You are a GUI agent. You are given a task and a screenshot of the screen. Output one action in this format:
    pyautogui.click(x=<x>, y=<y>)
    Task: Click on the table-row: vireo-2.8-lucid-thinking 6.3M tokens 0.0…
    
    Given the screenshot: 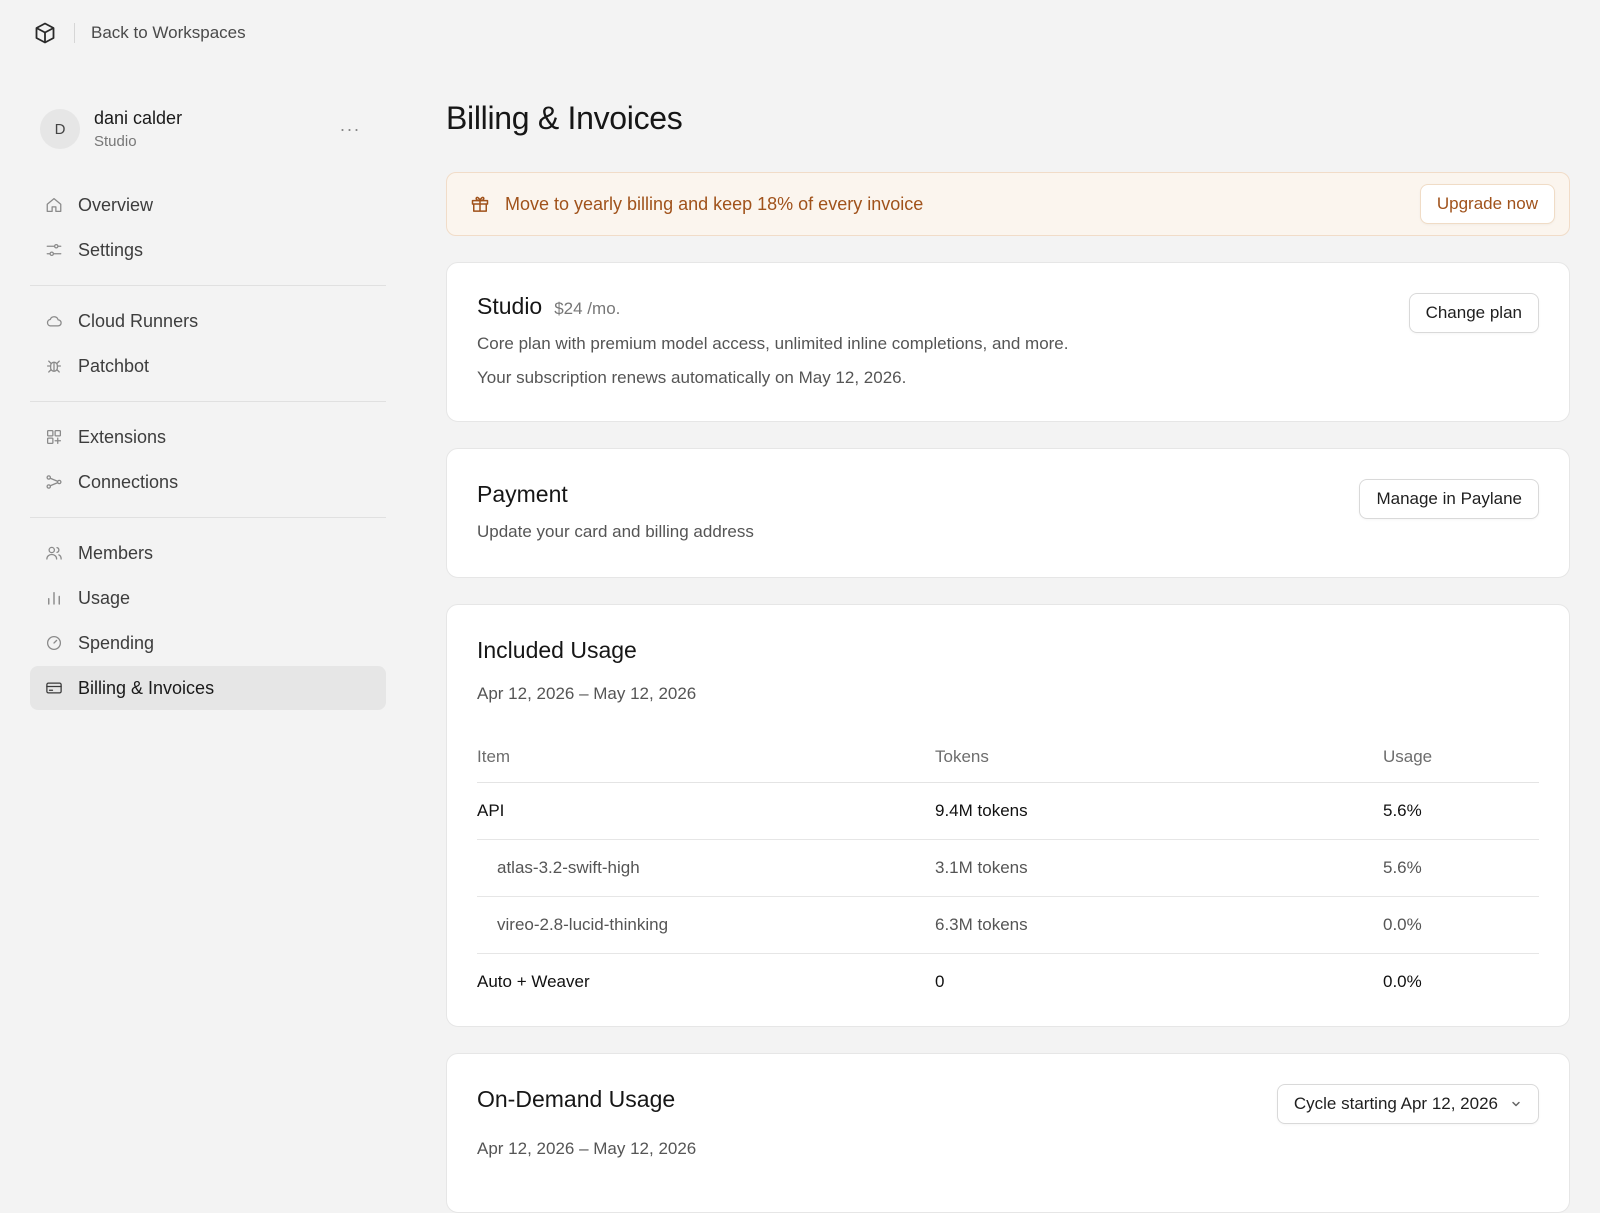 What is the action you would take?
    pyautogui.click(x=1008, y=925)
    